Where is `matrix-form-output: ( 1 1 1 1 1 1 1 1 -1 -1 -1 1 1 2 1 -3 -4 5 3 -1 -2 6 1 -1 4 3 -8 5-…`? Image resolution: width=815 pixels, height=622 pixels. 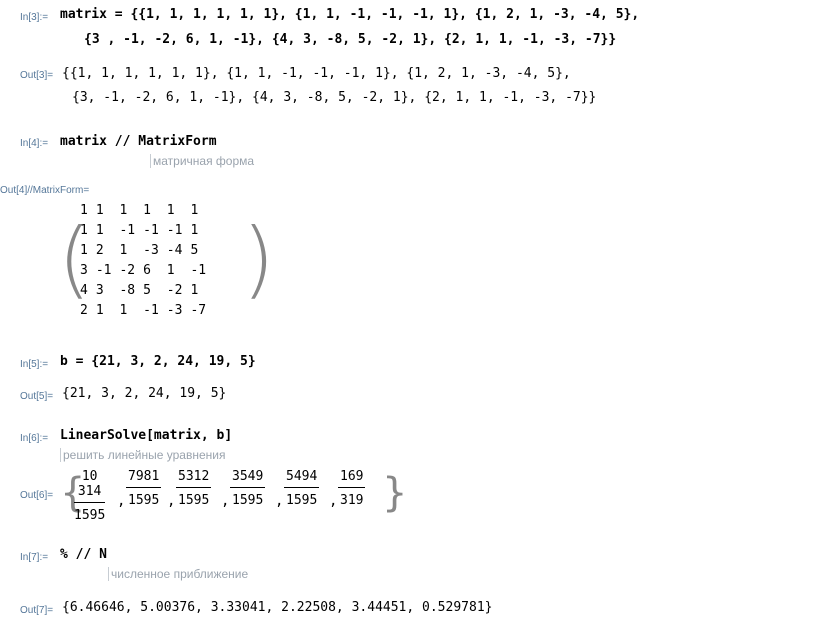
matrix-form-output: ( 1 1 1 1 1 1 1 1 -1 -1 -1 1 1 2 1 -3 -4 5 3 -1 -2 6 1 -1 4 3 -8 5-… is located at coordinates (166, 261).